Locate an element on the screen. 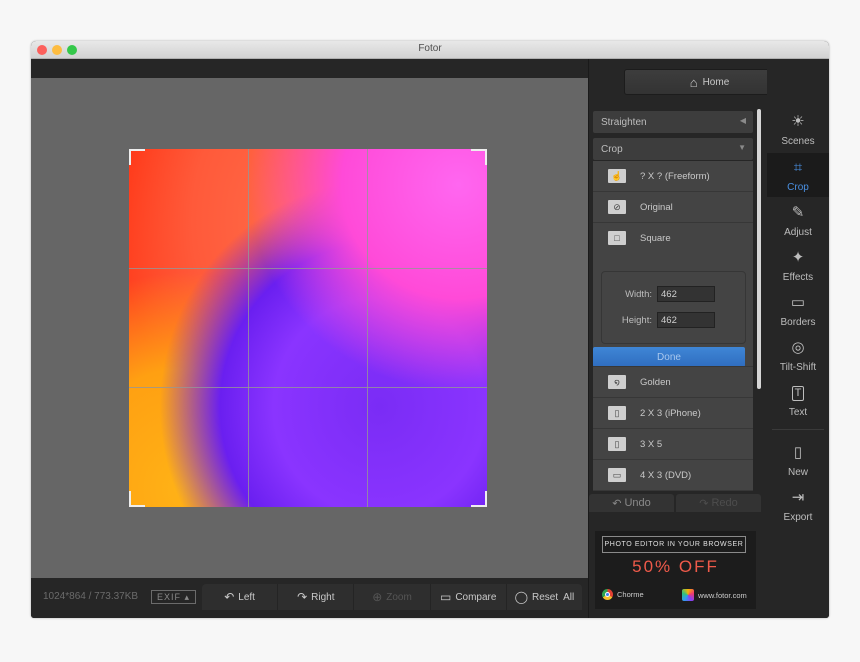  rotate-right-button: ↷ Right is located at coordinates (316, 597).